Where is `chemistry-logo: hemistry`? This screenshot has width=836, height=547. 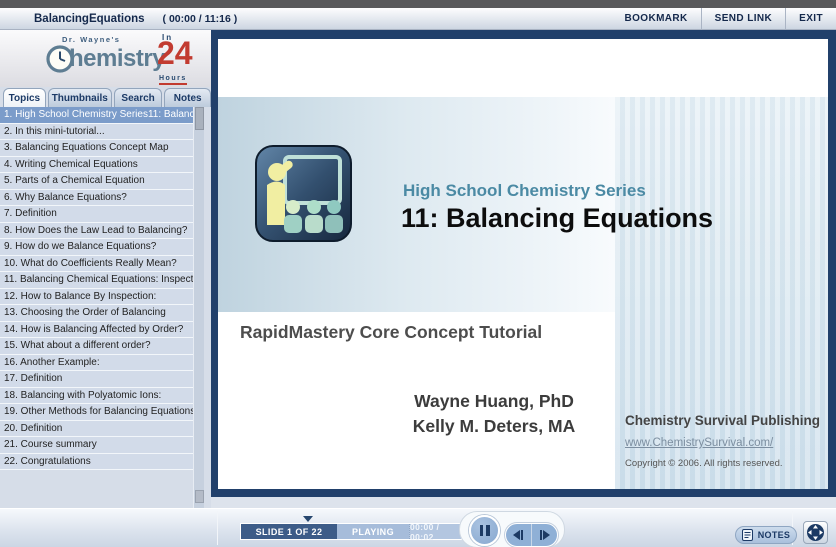 chemistry-logo: hemistry is located at coordinates (106, 59).